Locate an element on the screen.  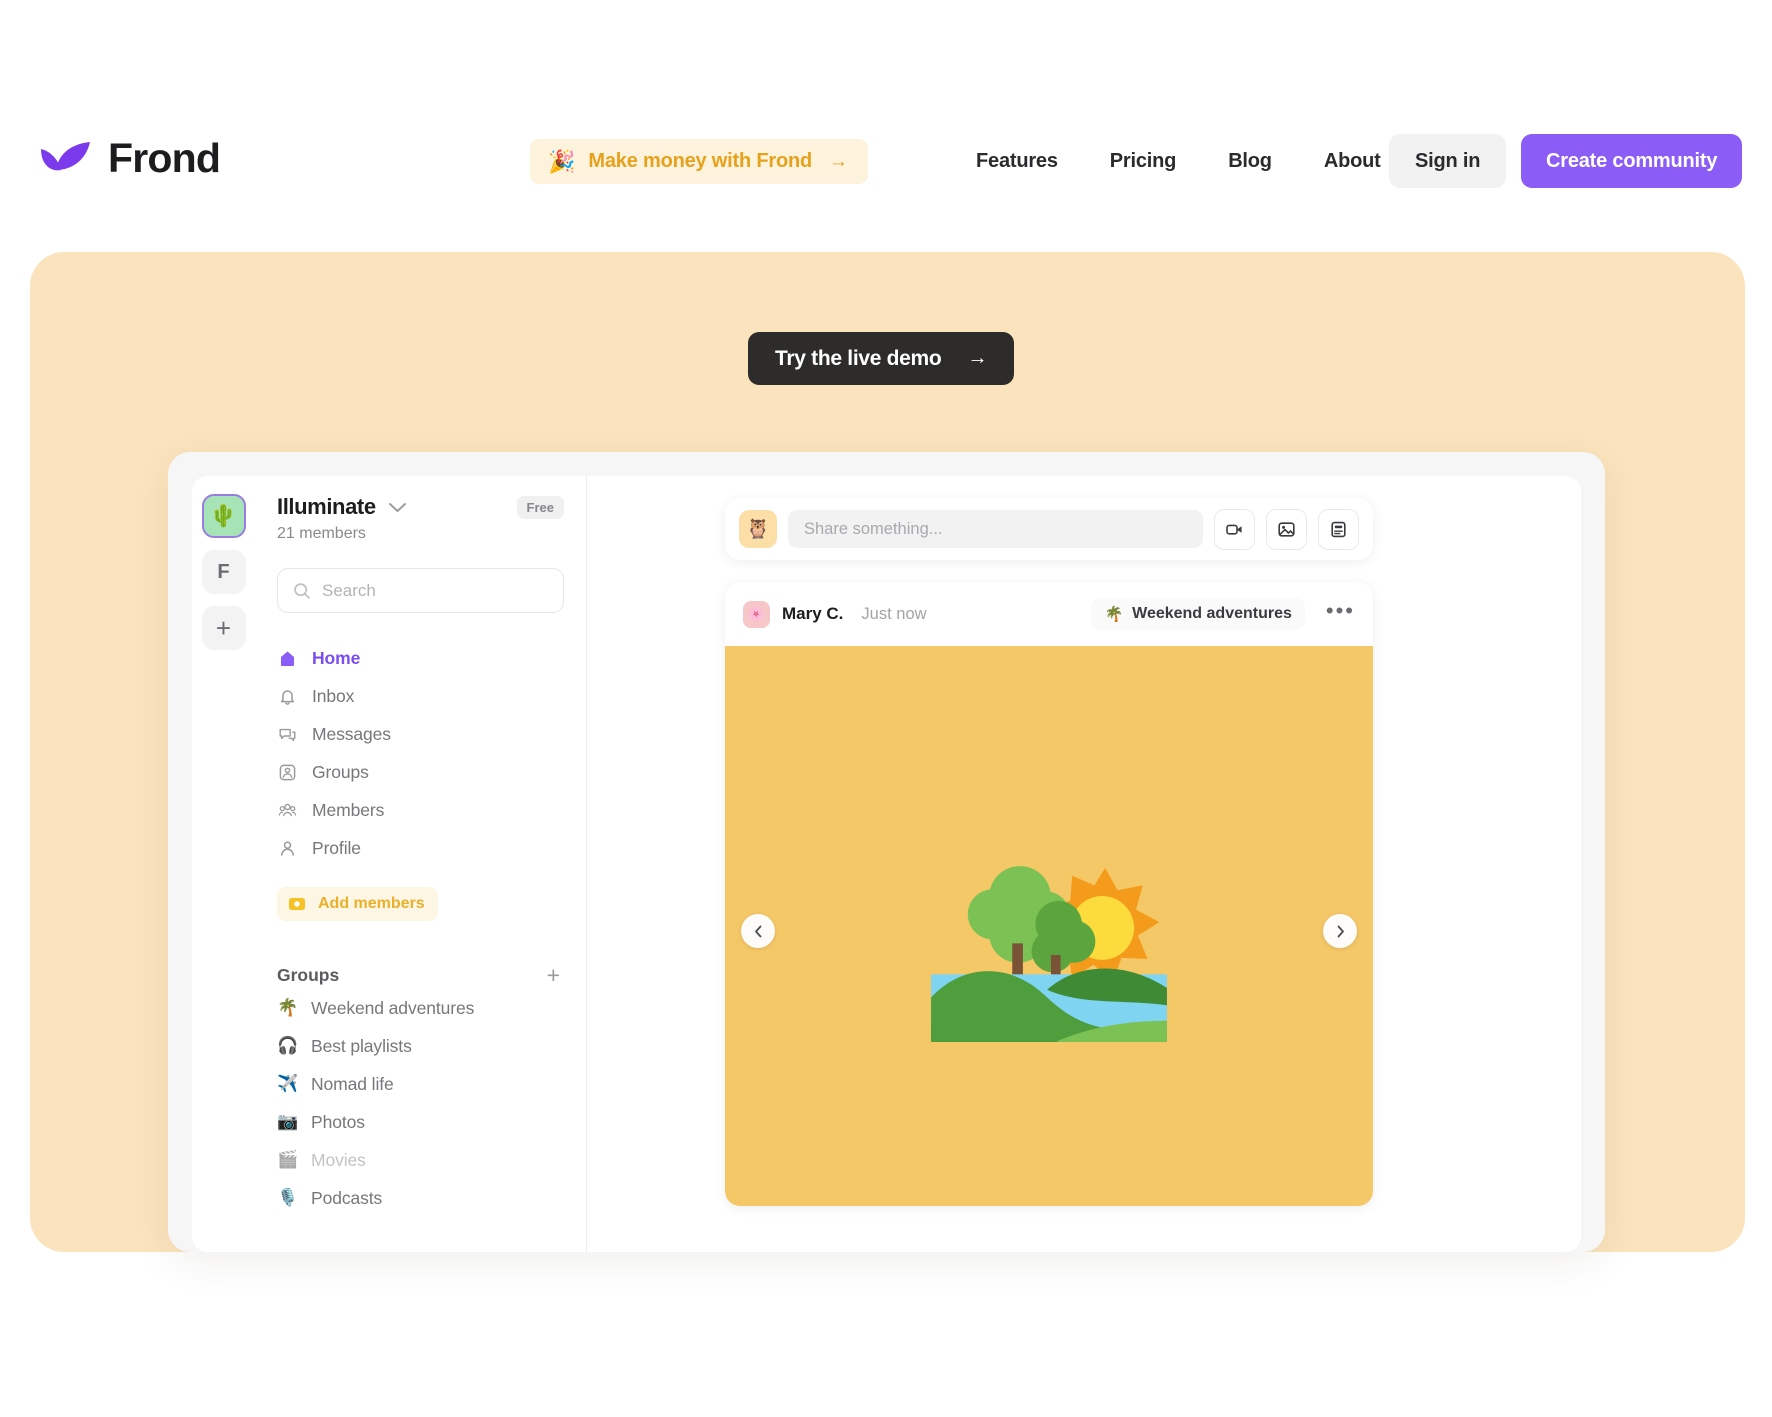
composer-image-button is located at coordinates (1286, 529).